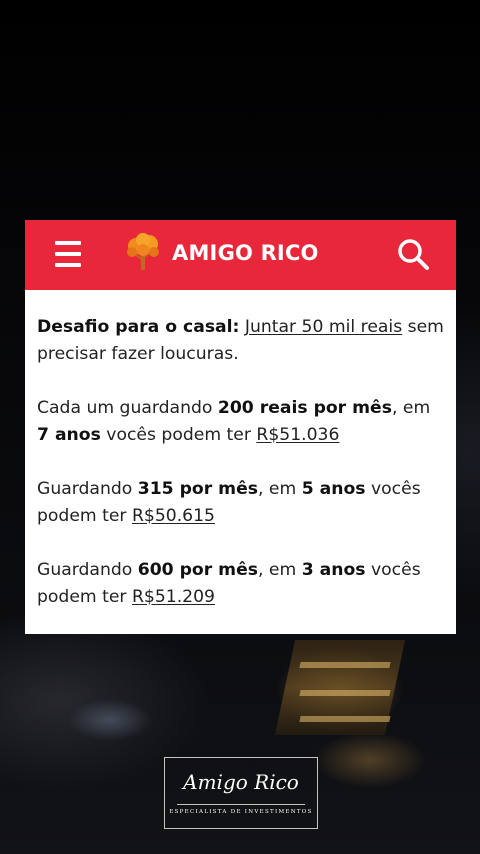  I want to click on brand-name: AMIGO RICO, so click(245, 253).